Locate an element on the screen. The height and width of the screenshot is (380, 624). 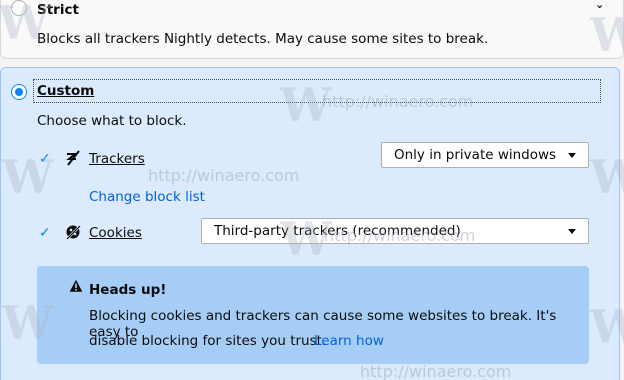
heads-up-text-line2: disable blocking for sites you trust. is located at coordinates (208, 341).